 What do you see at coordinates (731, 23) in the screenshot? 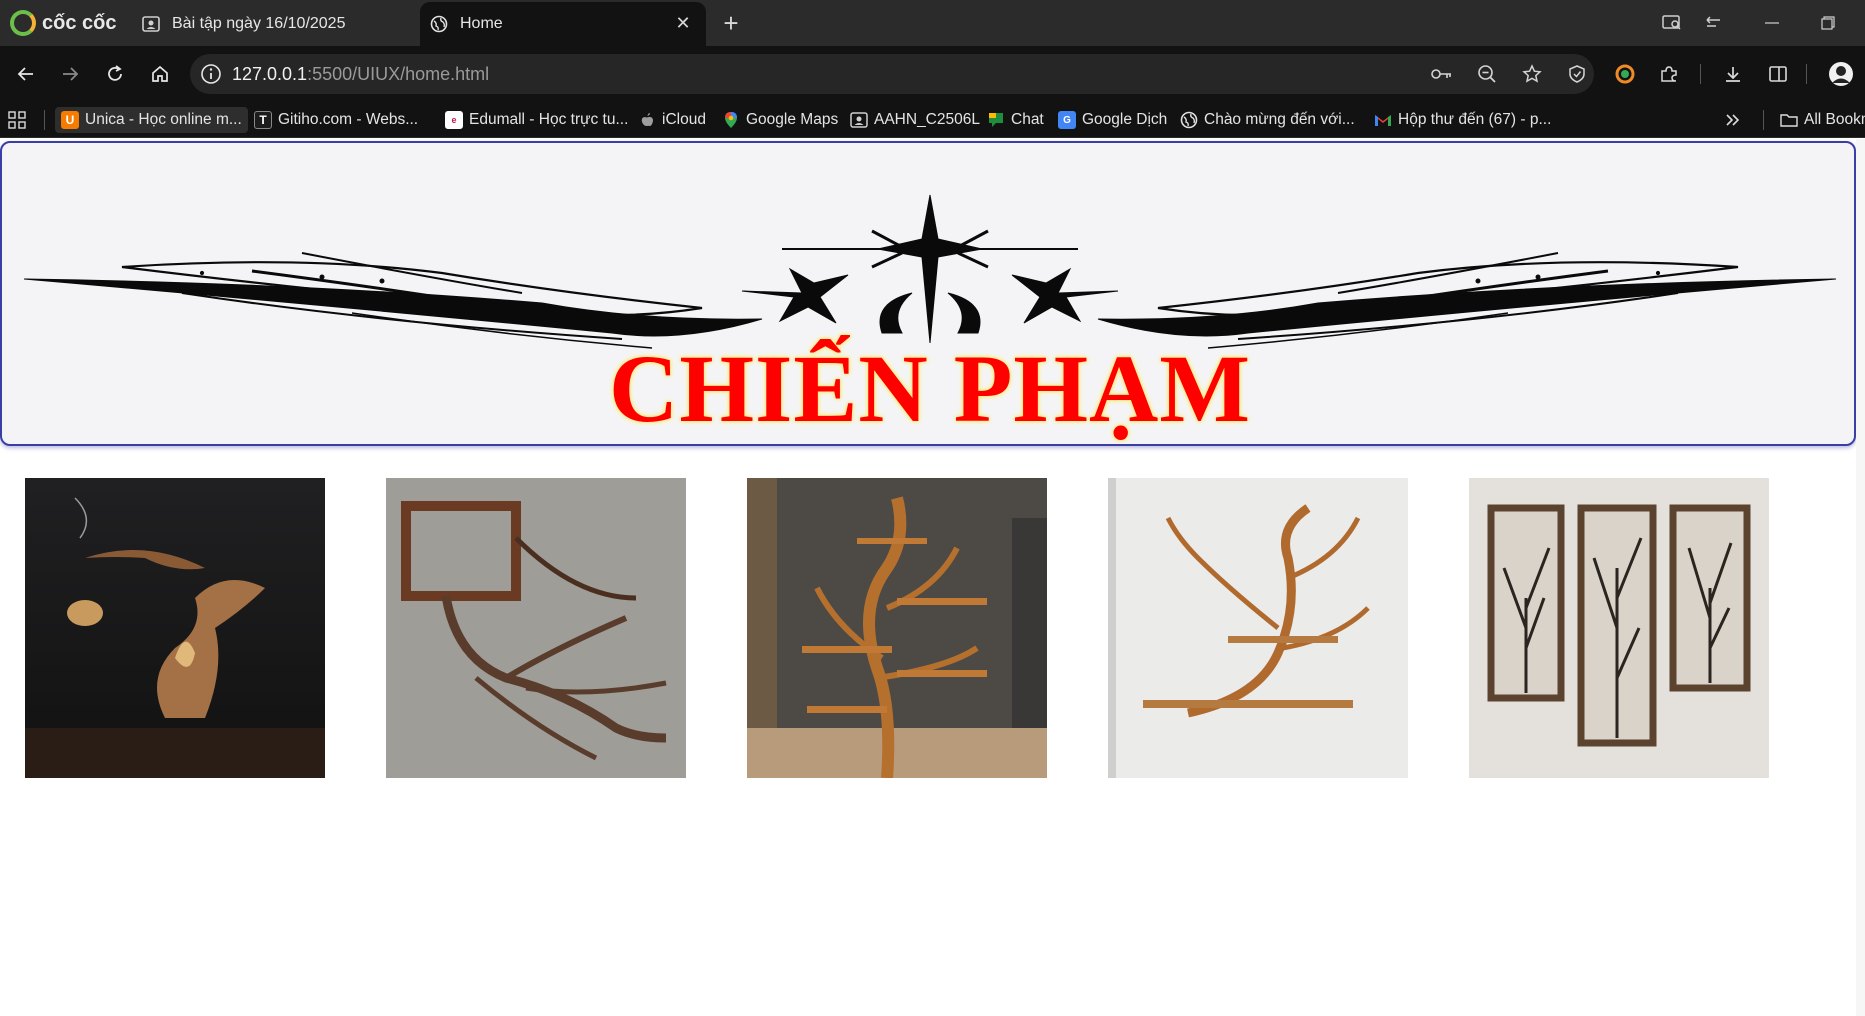
I see `new-tab-button: +` at bounding box center [731, 23].